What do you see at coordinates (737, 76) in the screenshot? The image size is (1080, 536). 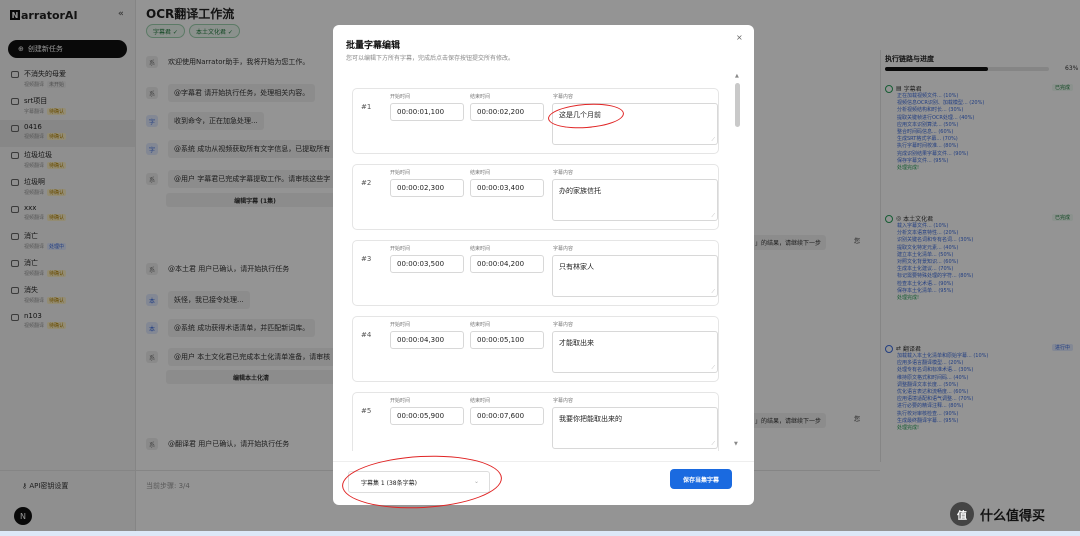 I see `scroll-up-icon: ▲` at bounding box center [737, 76].